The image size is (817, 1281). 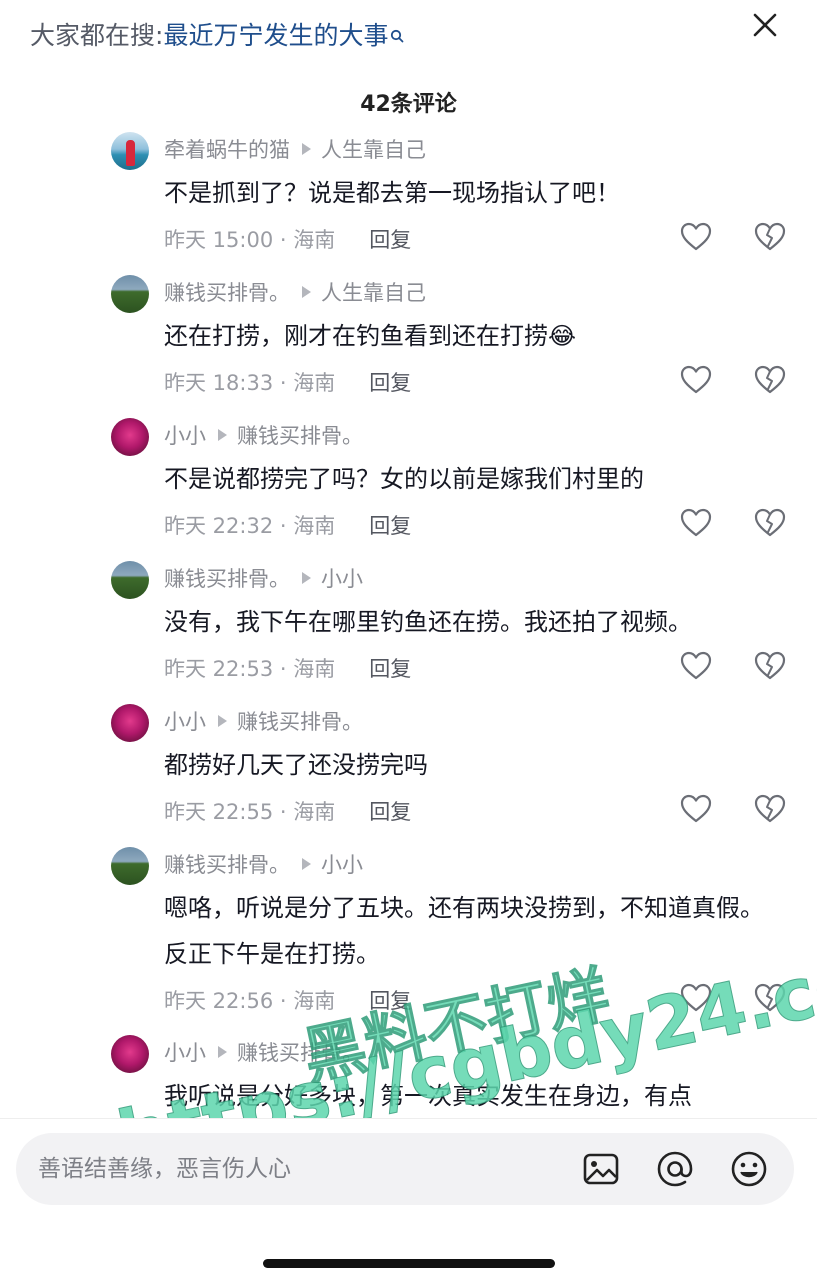 What do you see at coordinates (250, 1001) in the screenshot?
I see `comment-time-location: 昨天 22:56 · 海南` at bounding box center [250, 1001].